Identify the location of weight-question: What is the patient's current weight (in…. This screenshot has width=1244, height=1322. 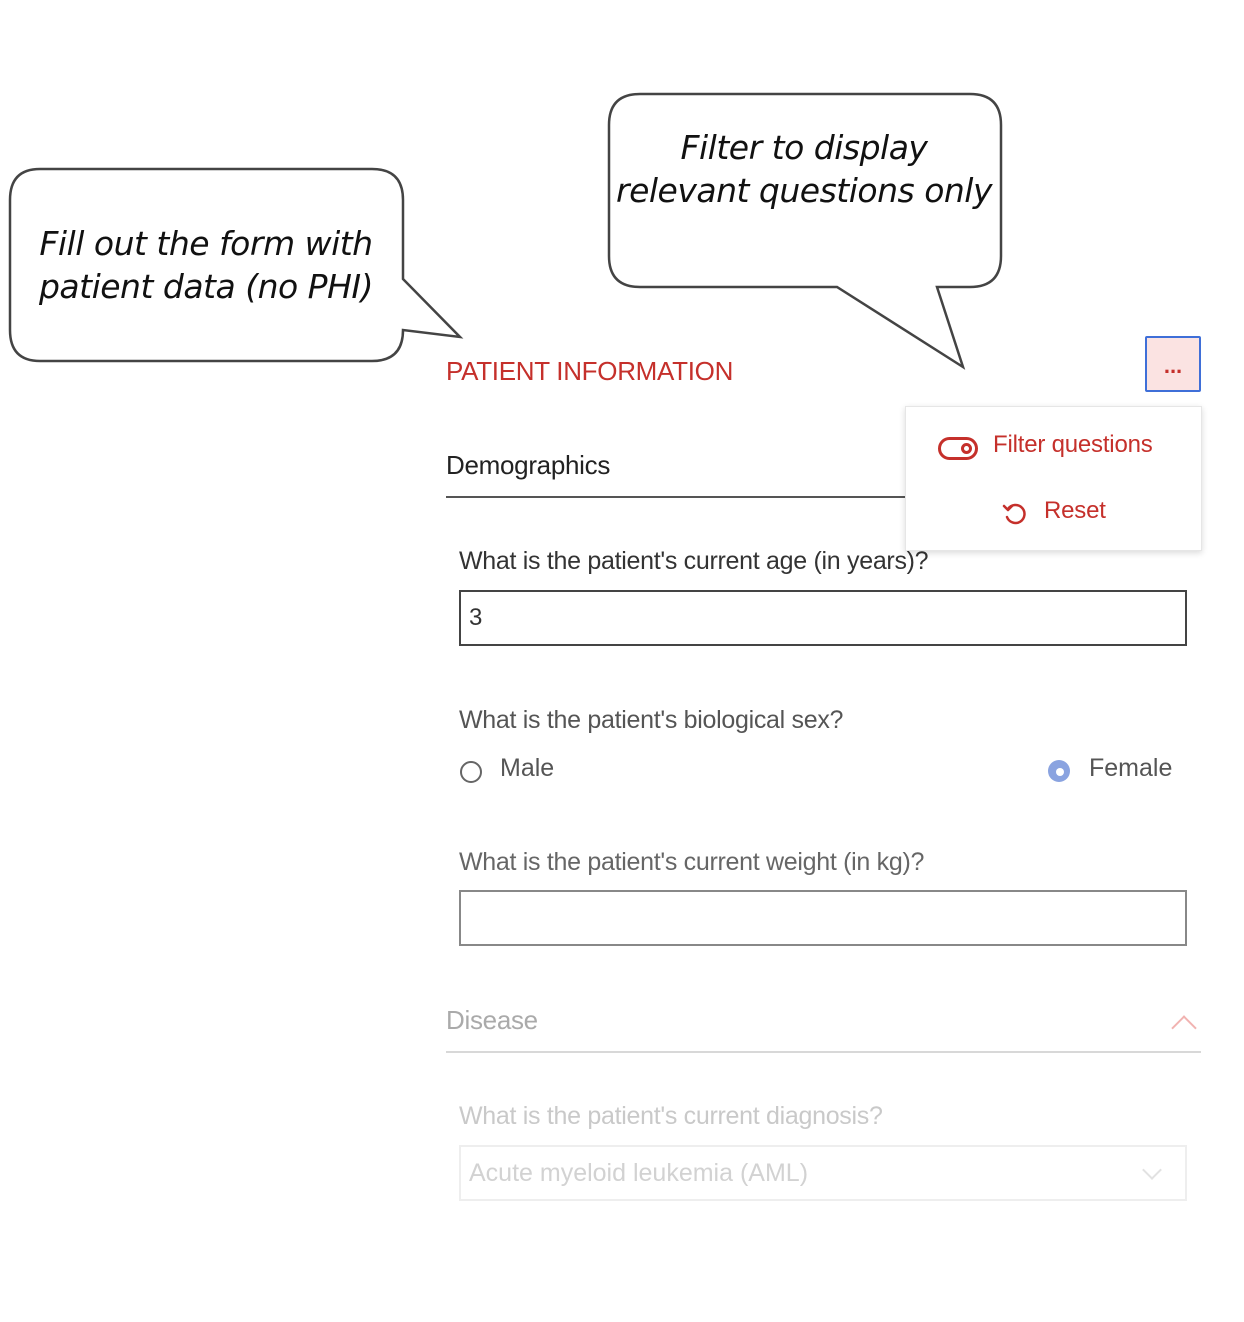
(692, 862).